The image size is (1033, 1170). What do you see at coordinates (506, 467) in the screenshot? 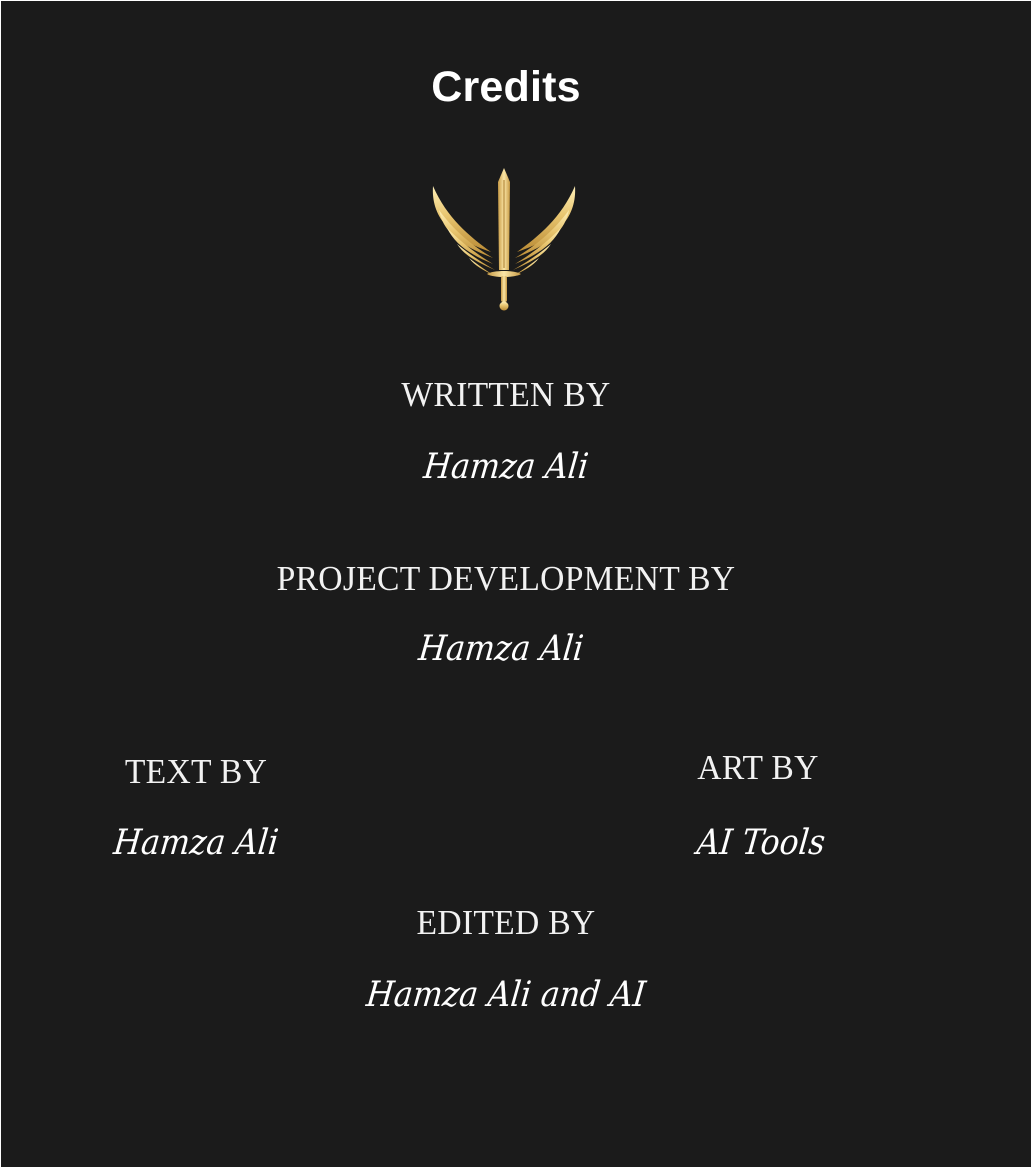
I see `written-by-name: Hamza Ali` at bounding box center [506, 467].